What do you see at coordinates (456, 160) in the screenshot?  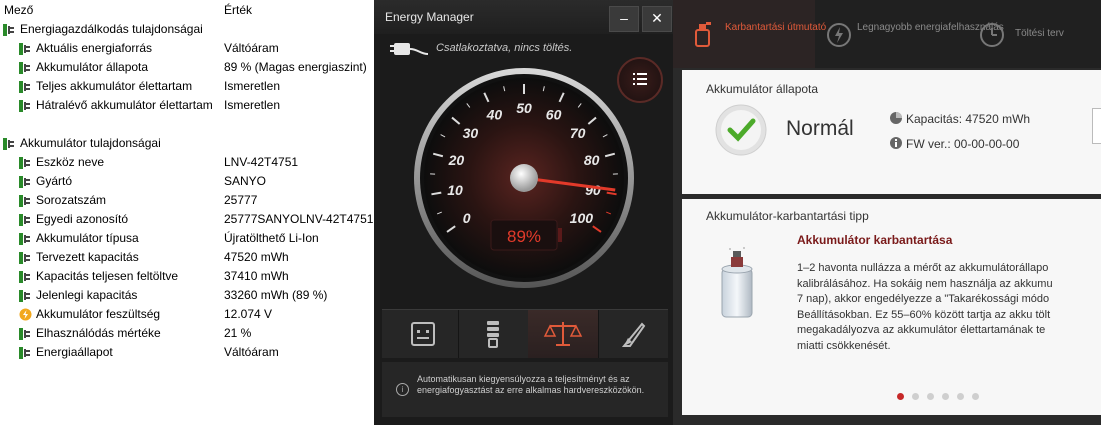 I see `gauge-tick-label: 20` at bounding box center [456, 160].